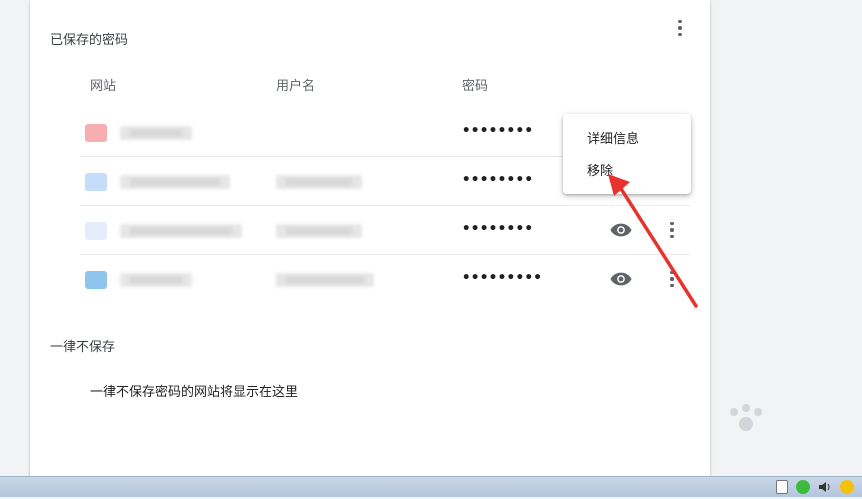  What do you see at coordinates (782, 487) in the screenshot?
I see `ime-icon` at bounding box center [782, 487].